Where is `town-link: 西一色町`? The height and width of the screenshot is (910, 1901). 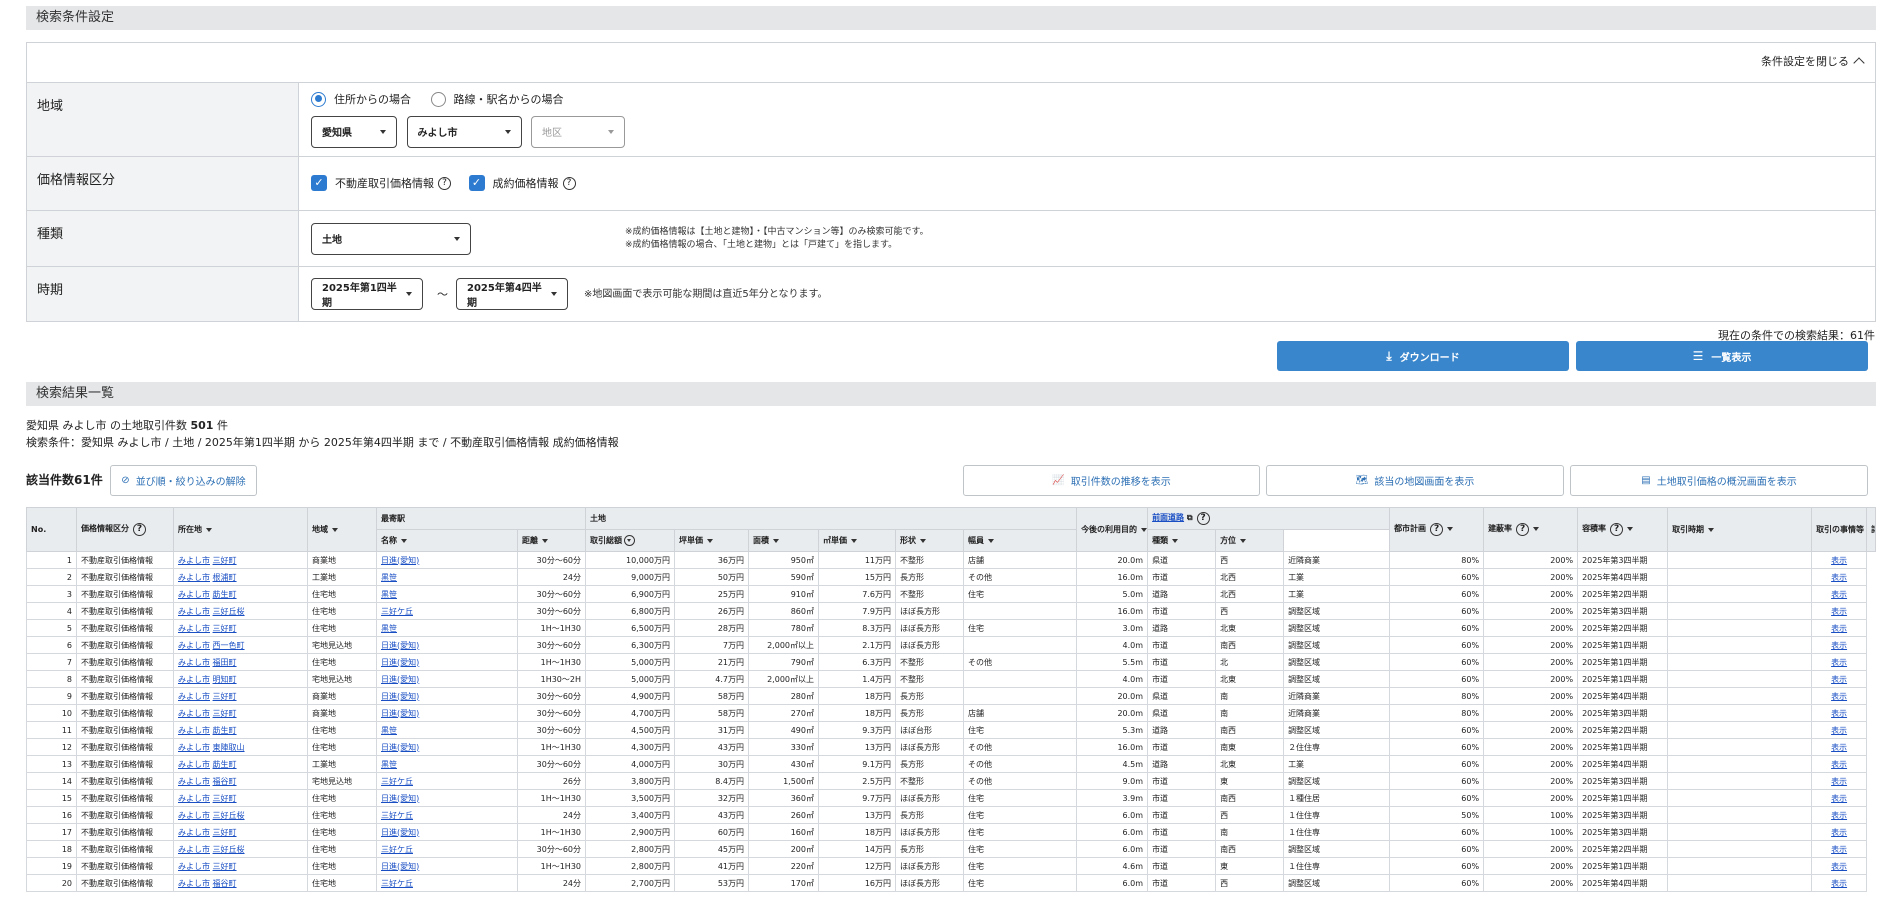
town-link: 西一色町 is located at coordinates (229, 645).